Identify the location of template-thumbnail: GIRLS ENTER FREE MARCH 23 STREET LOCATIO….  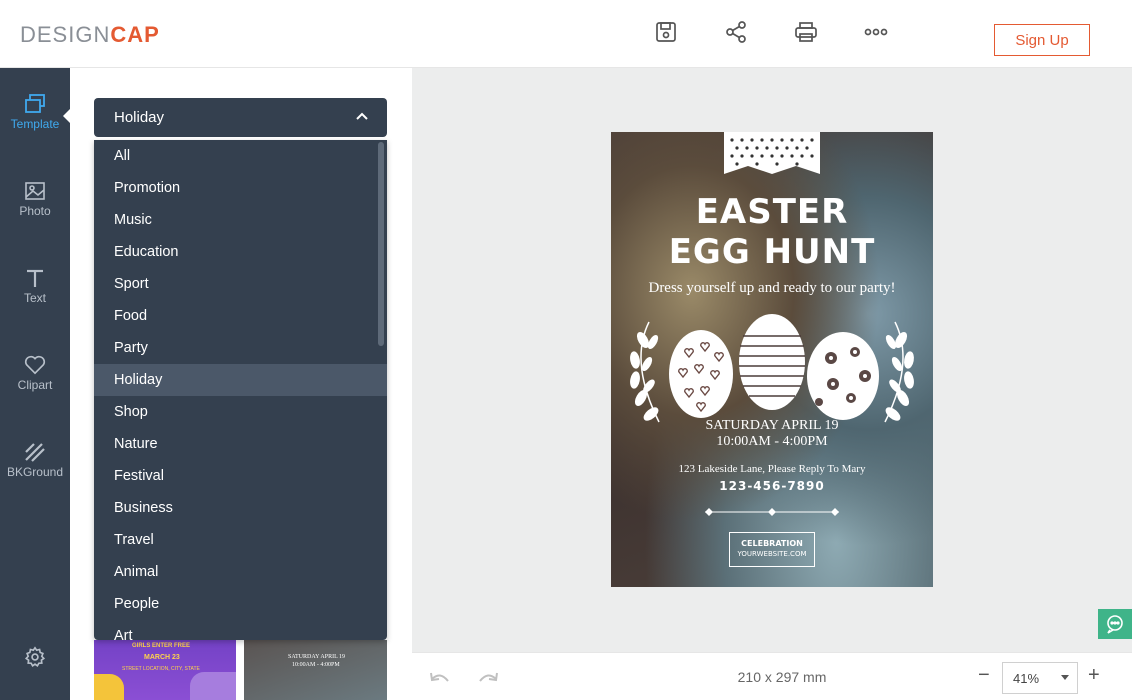
(165, 670).